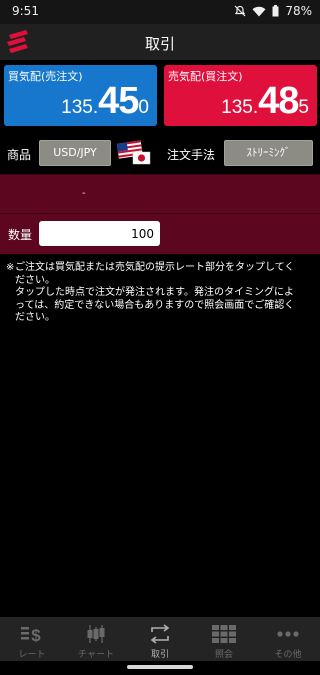 Image resolution: width=320 pixels, height=675 pixels. I want to click on nav-trade: 取引, so click(160, 639).